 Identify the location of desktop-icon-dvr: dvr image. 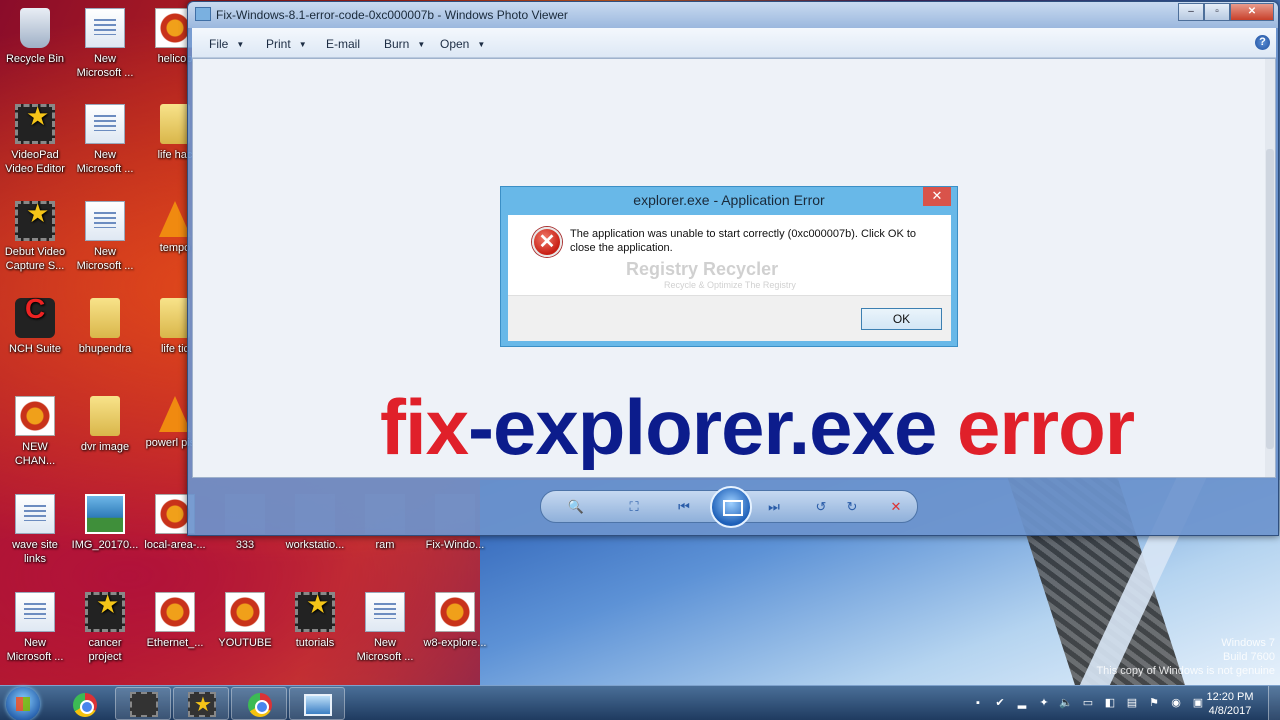
(105, 425).